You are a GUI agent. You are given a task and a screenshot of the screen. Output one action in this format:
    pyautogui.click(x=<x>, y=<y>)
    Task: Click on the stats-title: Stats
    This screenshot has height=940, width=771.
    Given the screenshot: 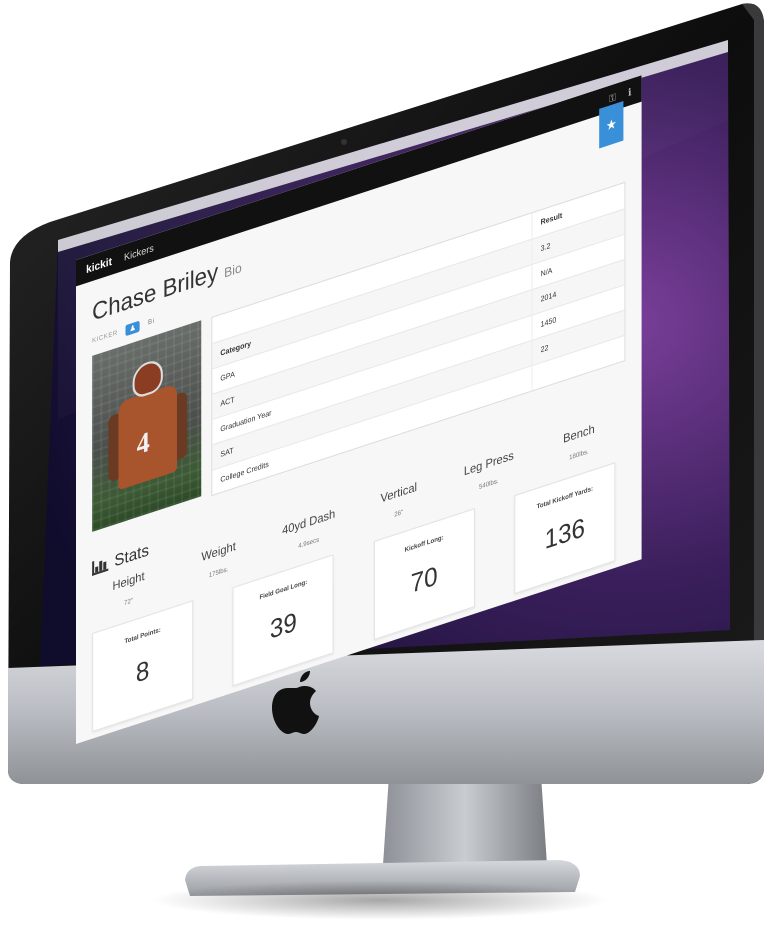 What is the action you would take?
    pyautogui.click(x=131, y=555)
    